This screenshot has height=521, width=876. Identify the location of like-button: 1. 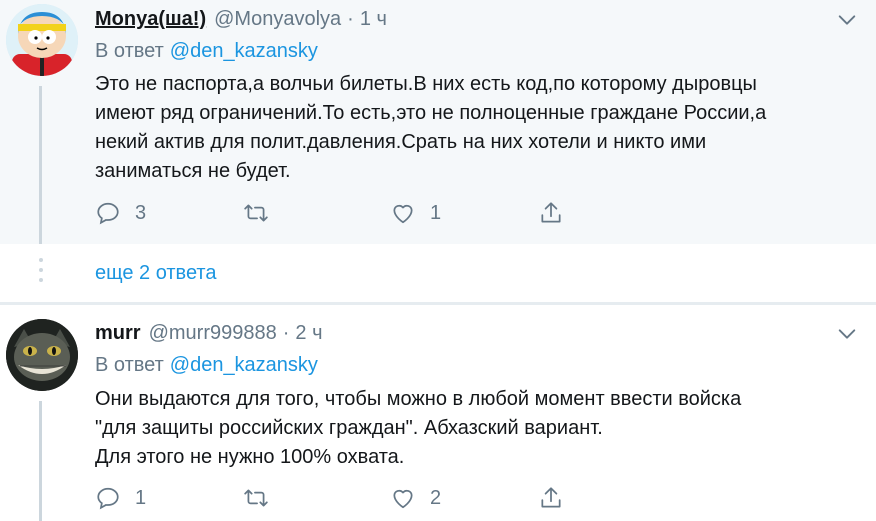
(415, 213).